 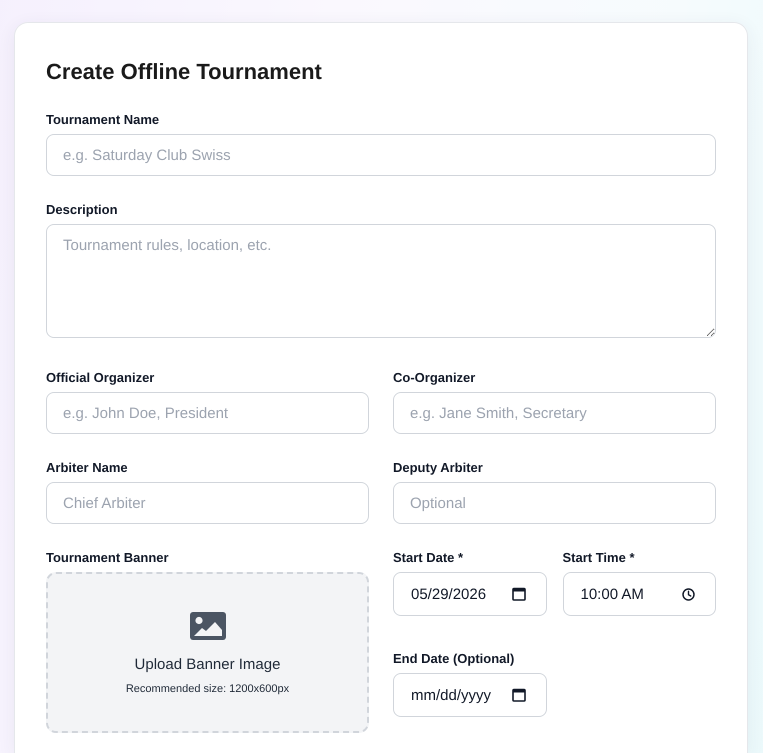 I want to click on field-label: End Date (Optional), so click(x=453, y=659).